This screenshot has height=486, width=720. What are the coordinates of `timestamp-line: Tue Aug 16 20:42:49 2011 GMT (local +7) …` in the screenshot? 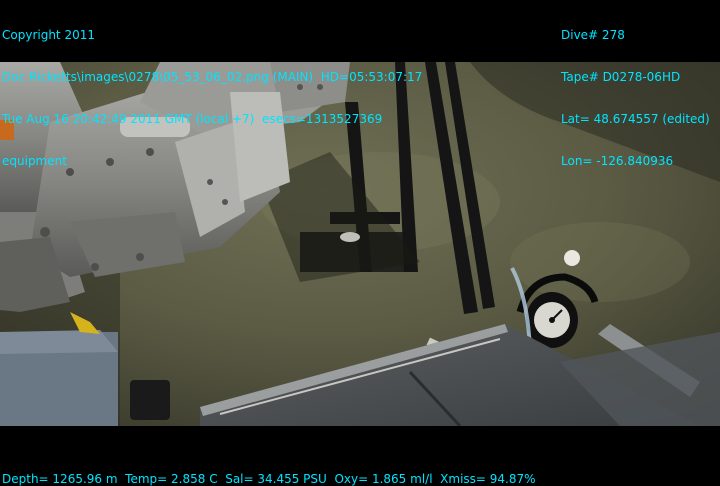 It's located at (192, 119).